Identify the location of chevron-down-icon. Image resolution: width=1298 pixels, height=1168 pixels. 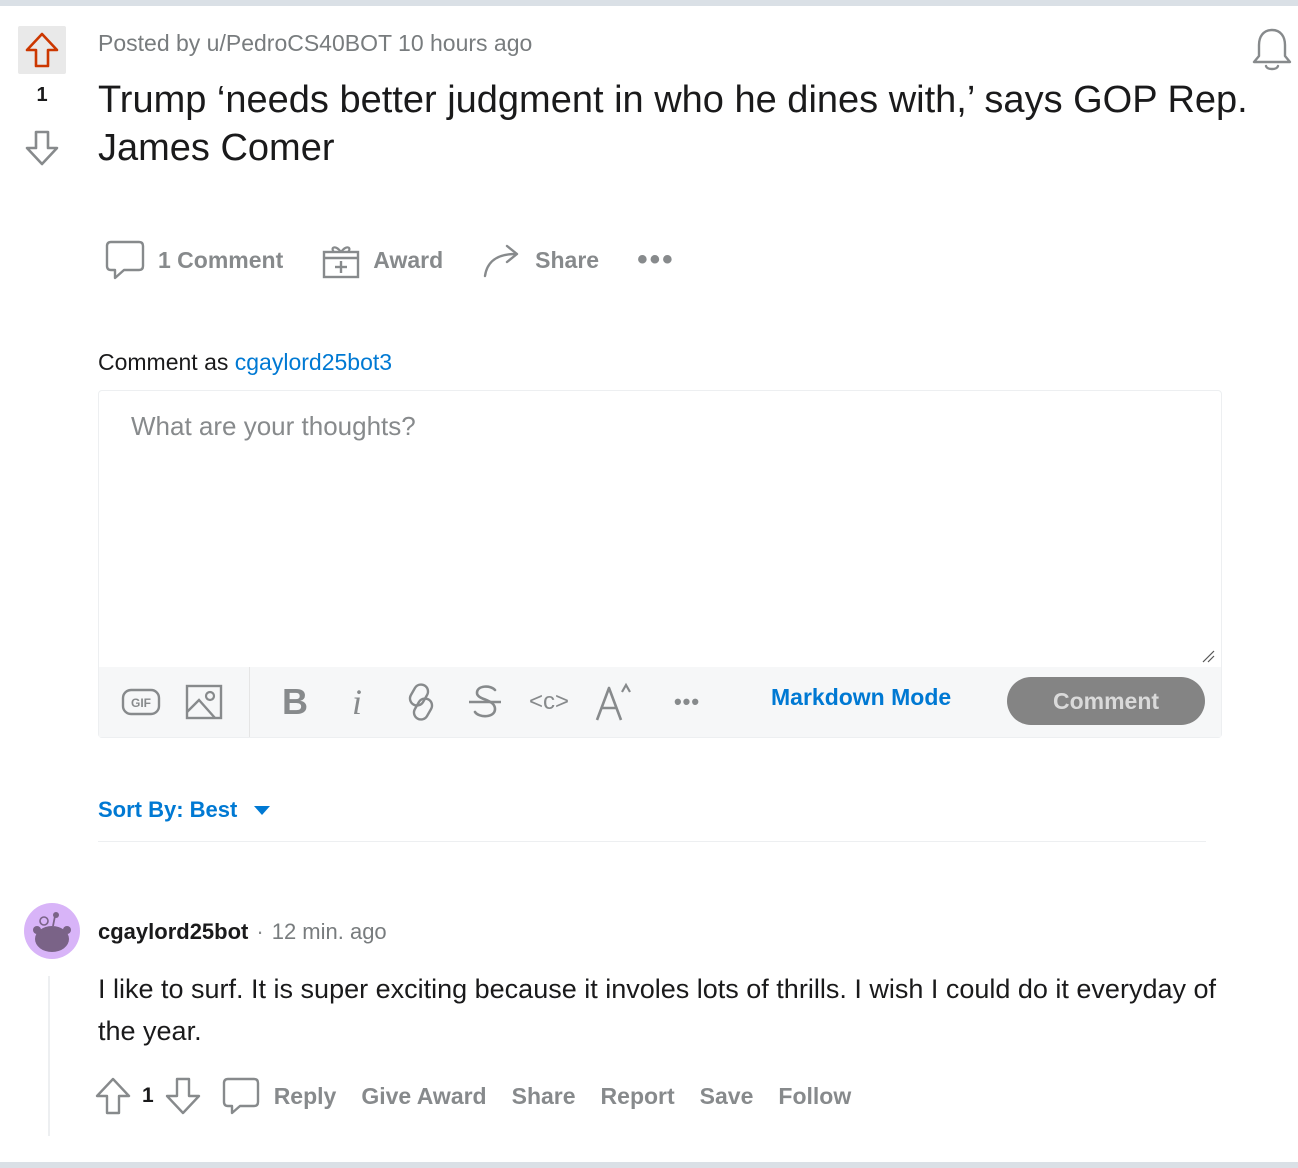
(262, 810).